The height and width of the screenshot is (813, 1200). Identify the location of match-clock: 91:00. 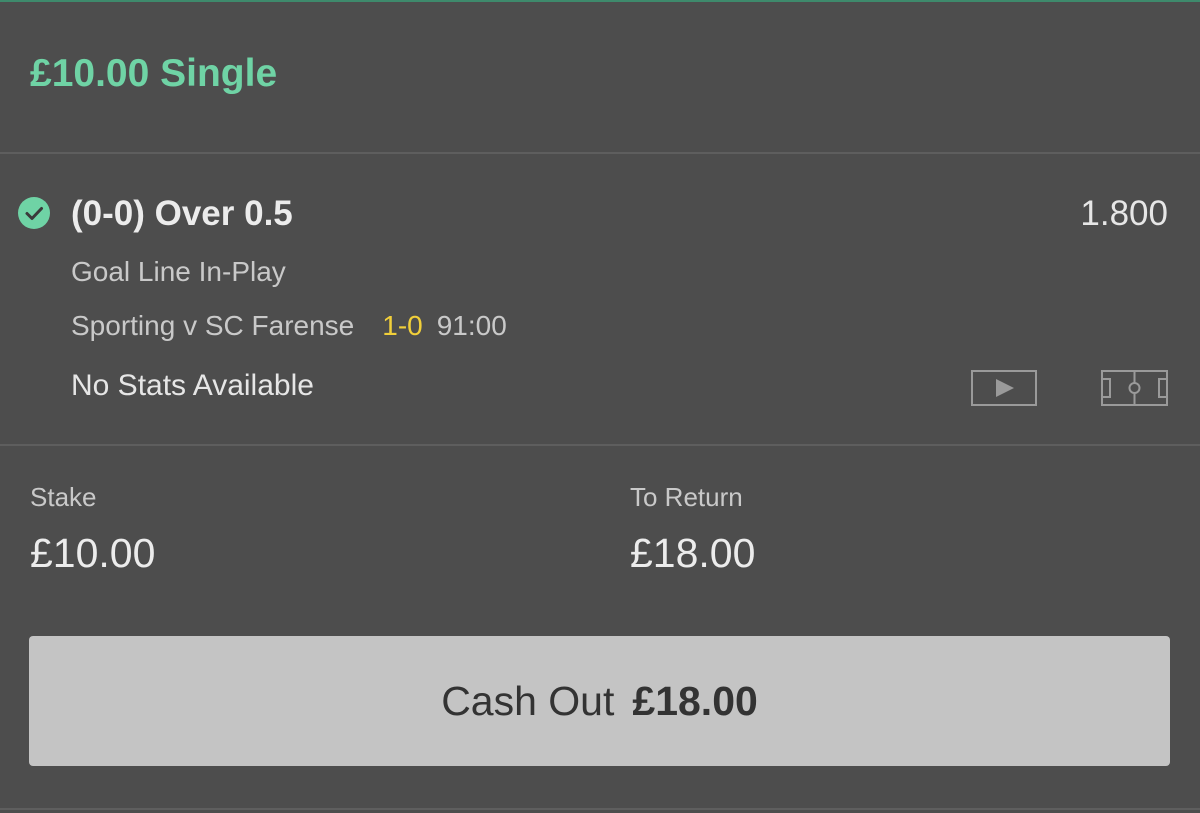
(471, 325).